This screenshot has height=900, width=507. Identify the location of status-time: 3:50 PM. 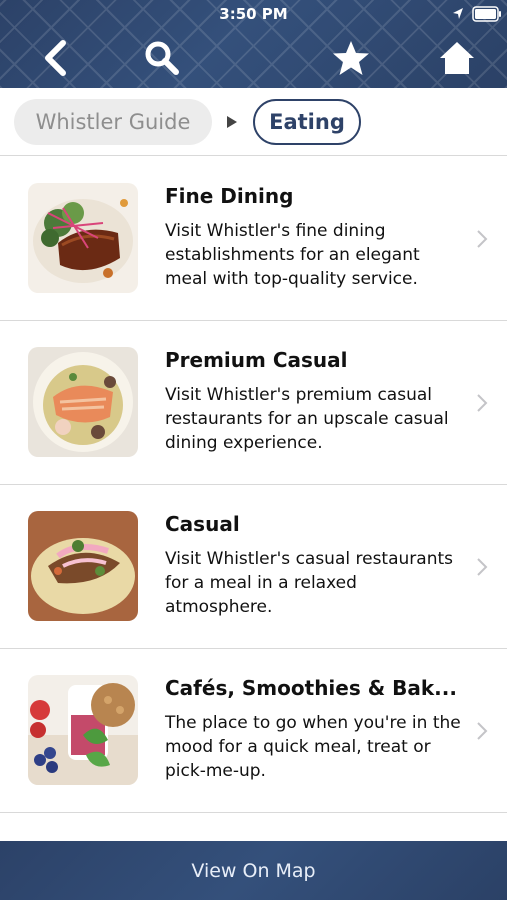
(253, 14).